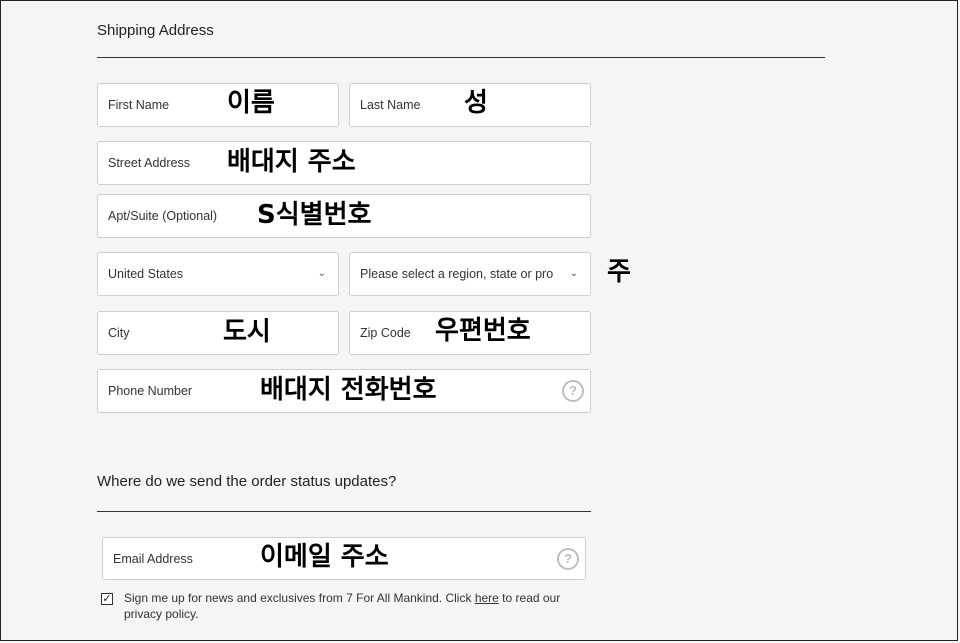 The width and height of the screenshot is (960, 643). Describe the element at coordinates (324, 557) in the screenshot. I see `email-address-annotation: 이메일 주소` at that location.